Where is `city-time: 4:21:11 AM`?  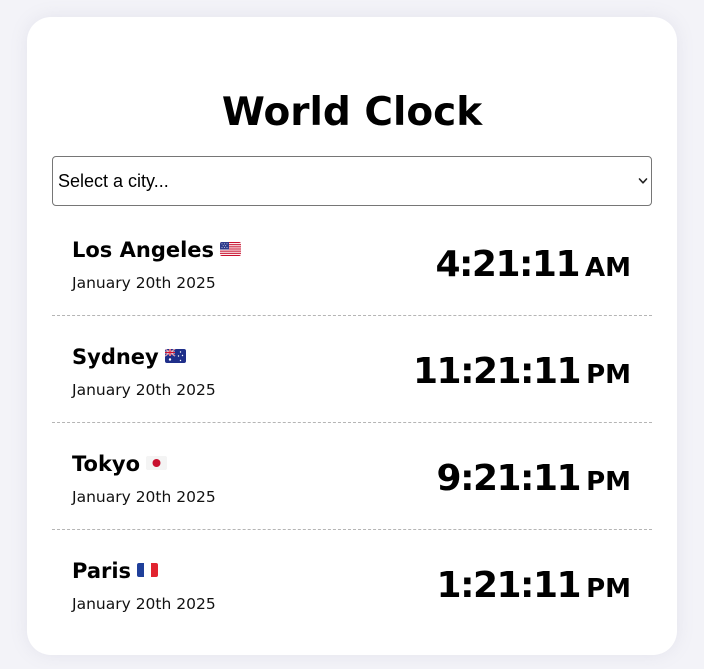
city-time: 4:21:11 AM is located at coordinates (533, 266).